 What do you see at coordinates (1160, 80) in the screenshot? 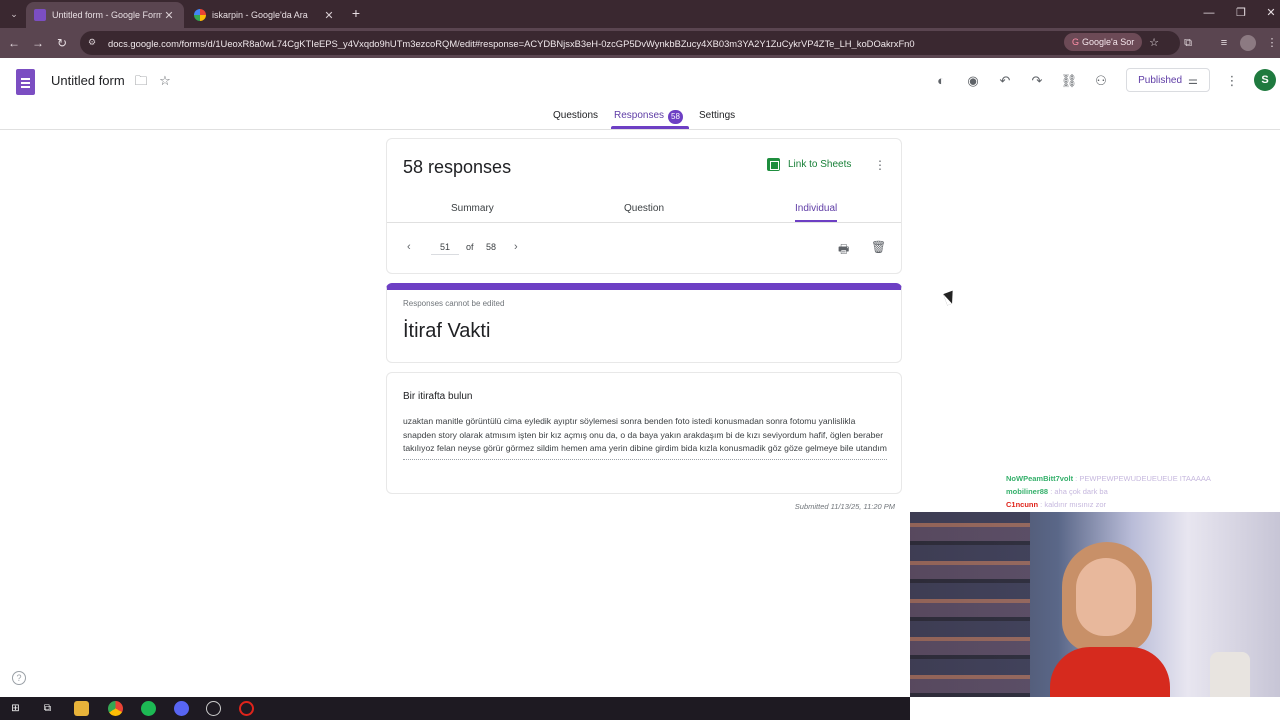
I see `published-label: Published` at bounding box center [1160, 80].